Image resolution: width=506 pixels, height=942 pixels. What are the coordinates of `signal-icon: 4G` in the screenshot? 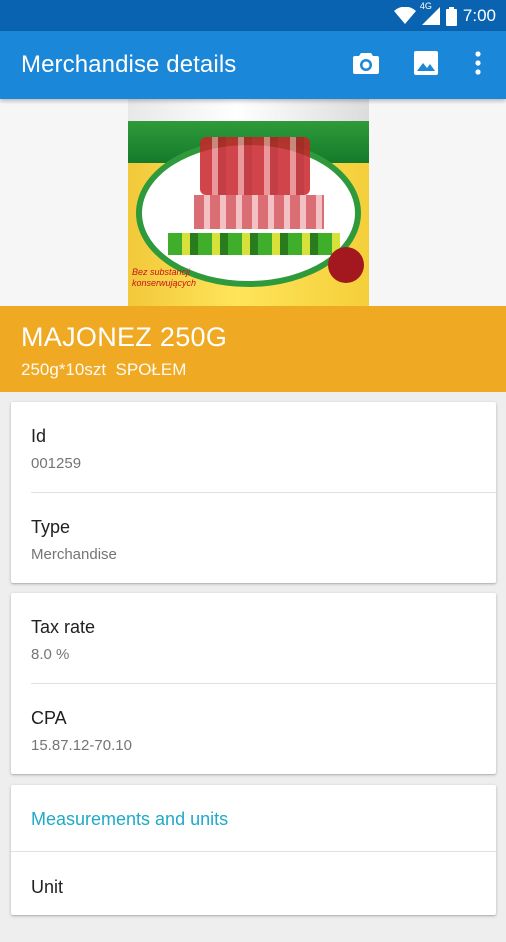 It's located at (430, 13).